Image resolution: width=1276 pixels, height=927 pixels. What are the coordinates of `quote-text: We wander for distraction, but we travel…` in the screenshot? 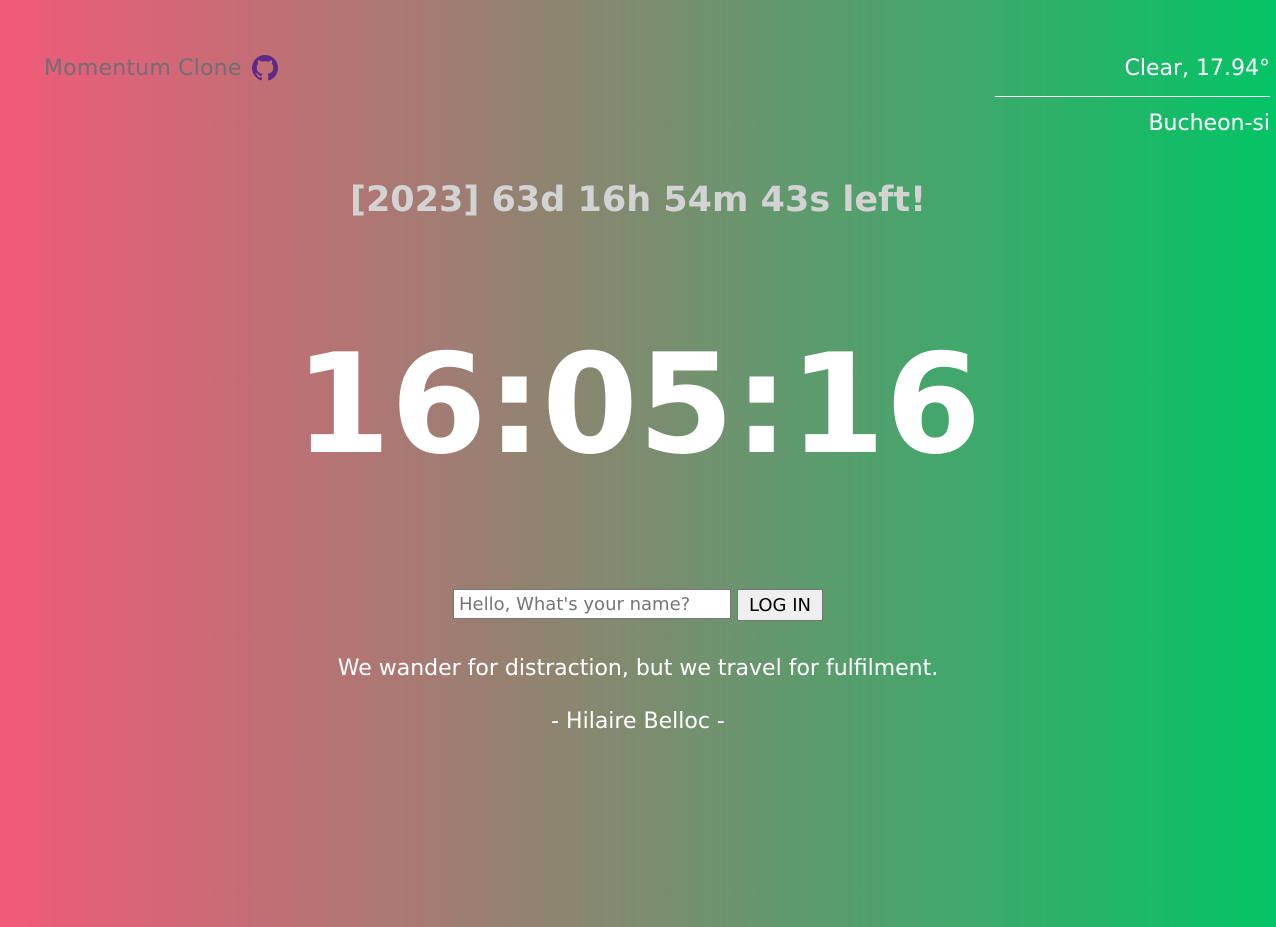 It's located at (638, 668).